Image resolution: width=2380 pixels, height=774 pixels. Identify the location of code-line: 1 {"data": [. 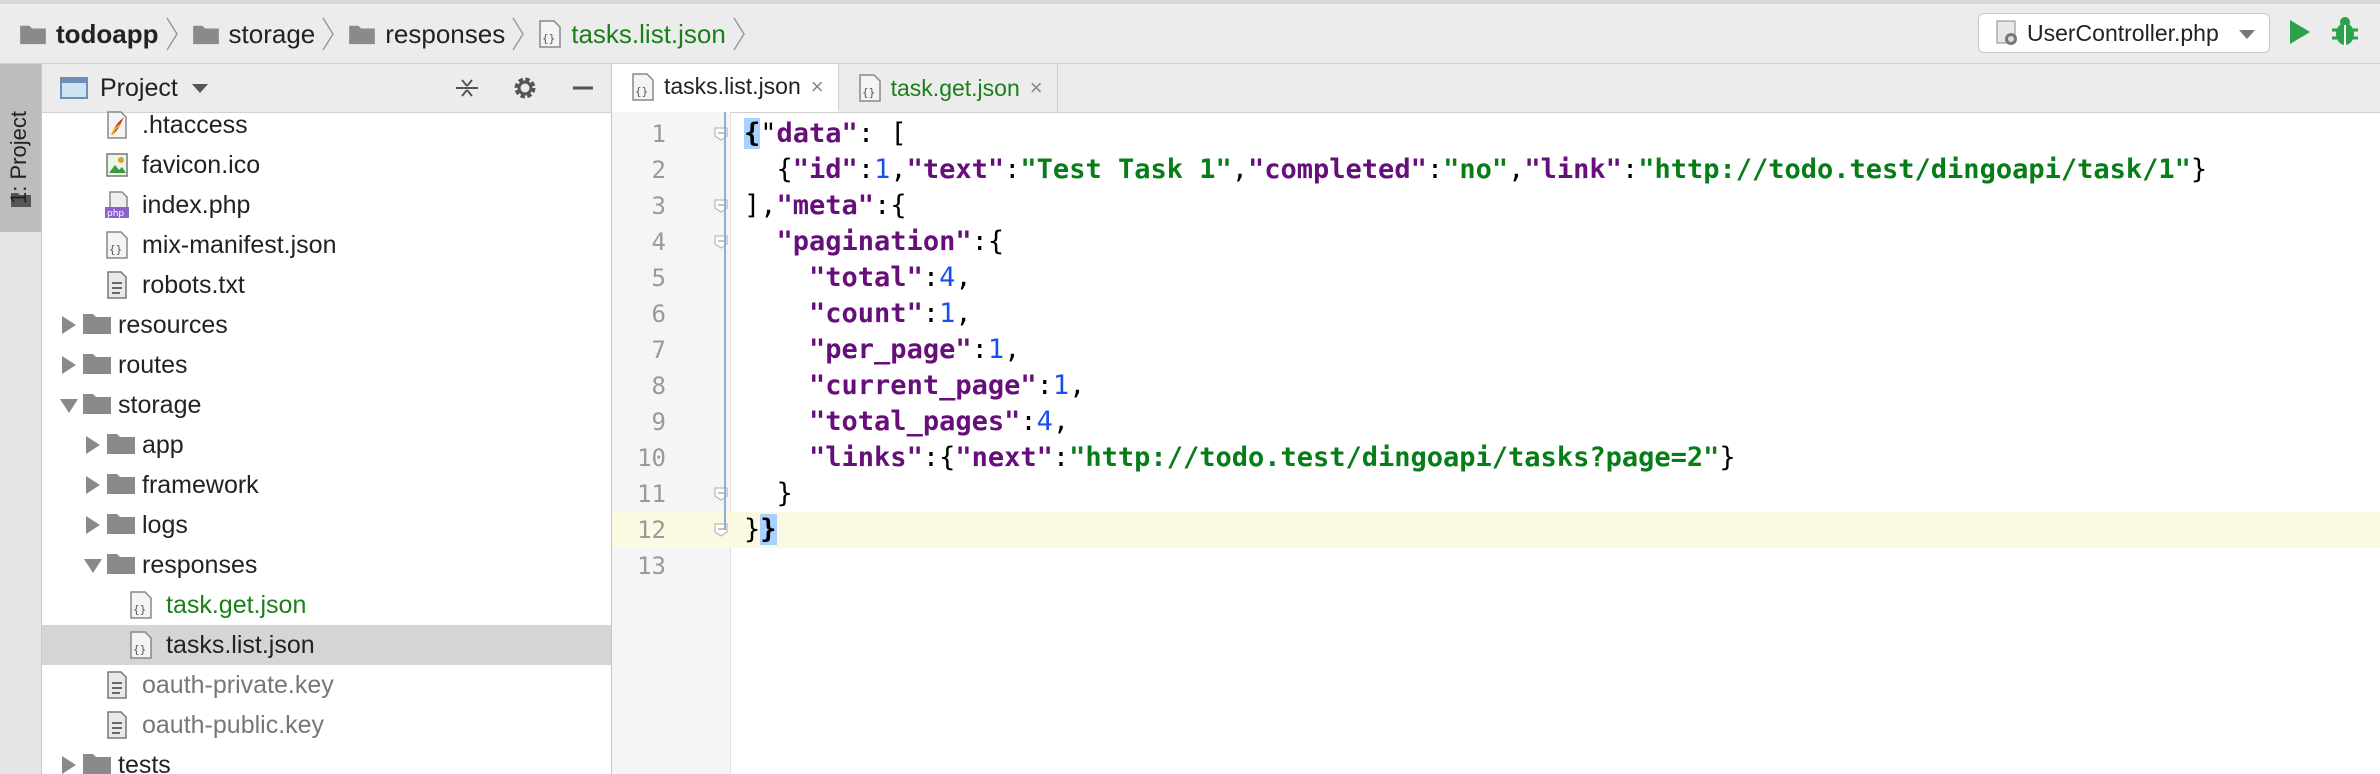
(1496, 134).